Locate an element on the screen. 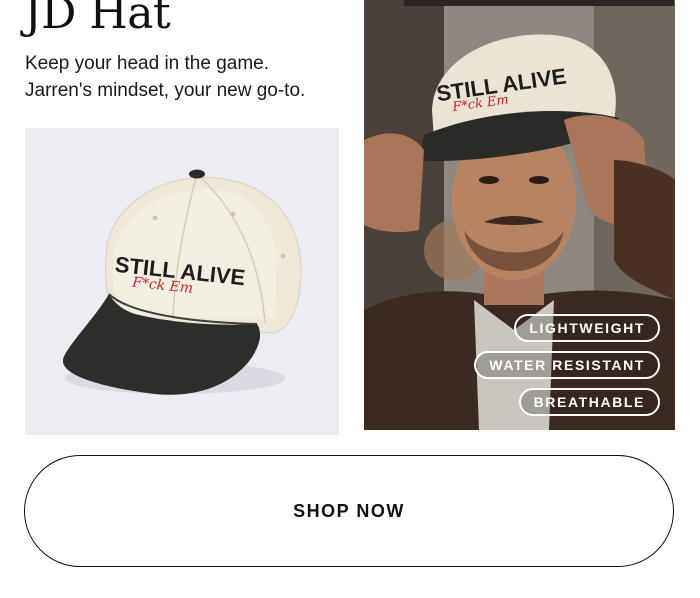 The height and width of the screenshot is (598, 700). feature-badge-water-resistant: WATER RESISTANT is located at coordinates (567, 365).